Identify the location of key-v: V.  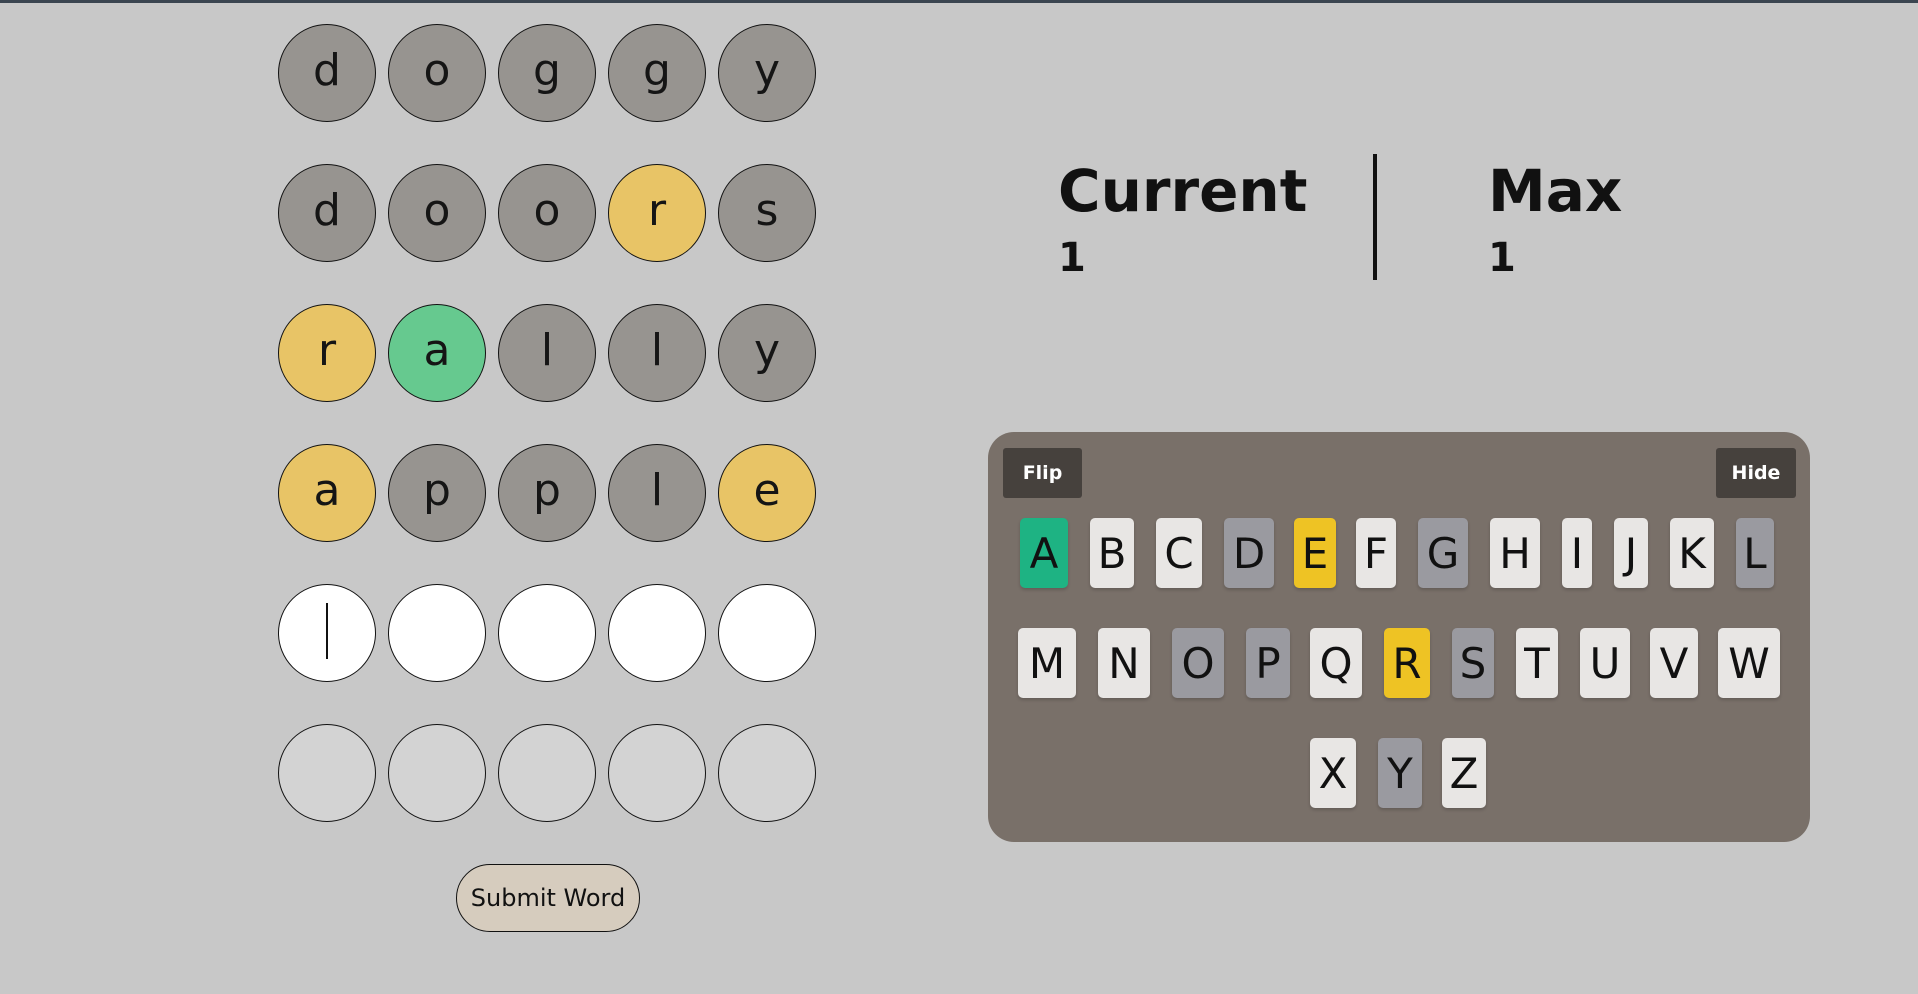
(1674, 663).